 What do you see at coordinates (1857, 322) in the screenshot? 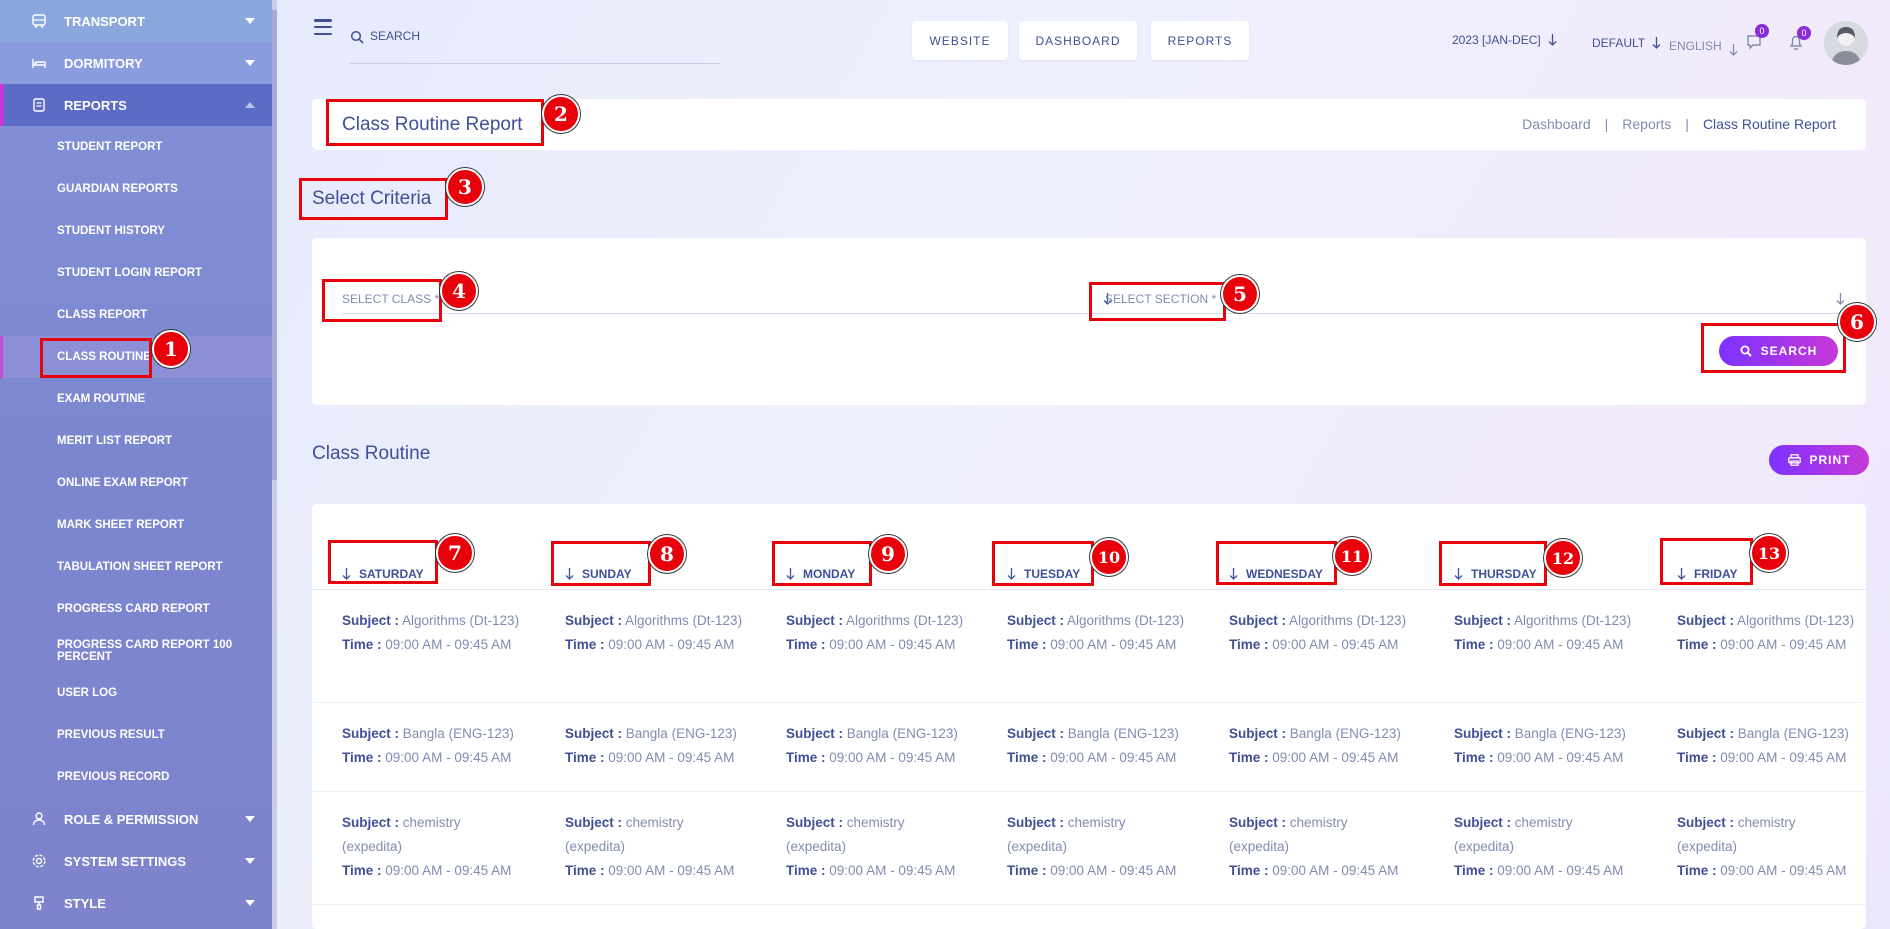
I see `annotation-number: 6` at bounding box center [1857, 322].